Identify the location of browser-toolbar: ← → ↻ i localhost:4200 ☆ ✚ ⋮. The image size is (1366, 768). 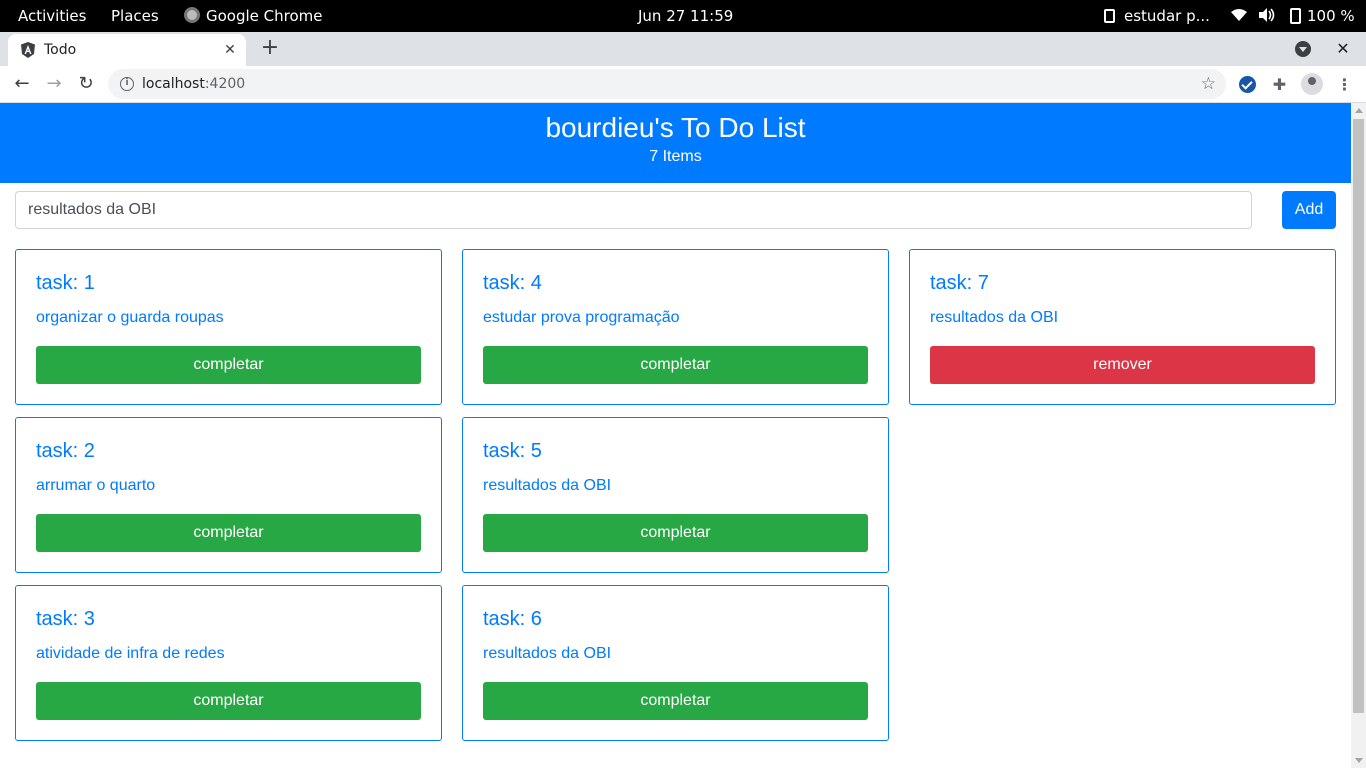
(683, 84).